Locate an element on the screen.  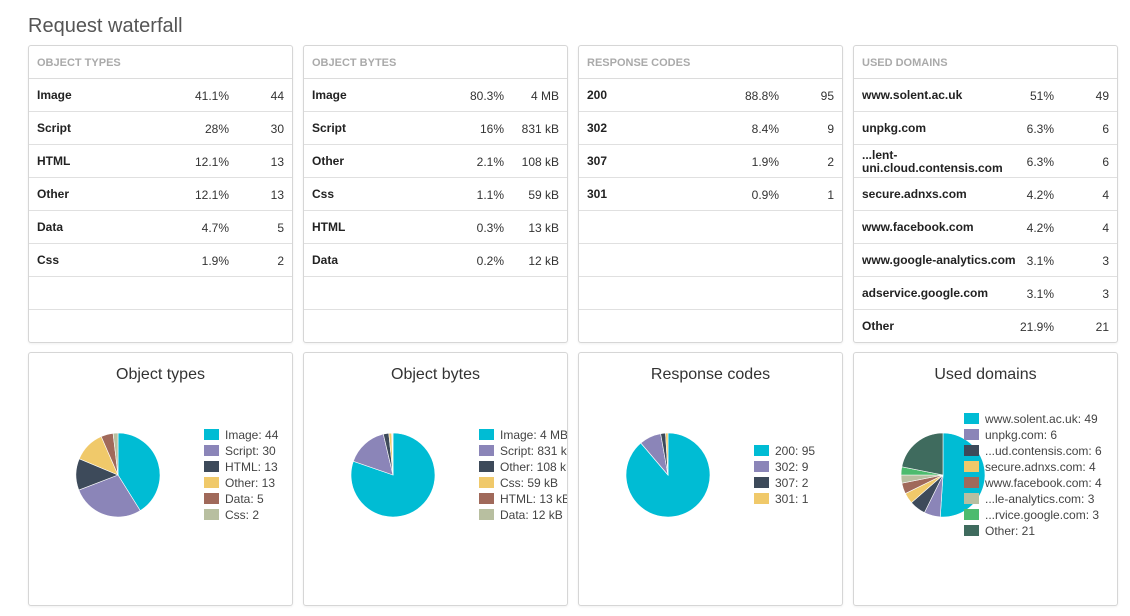
legend-label: Other: 21 is located at coordinates (1010, 531).